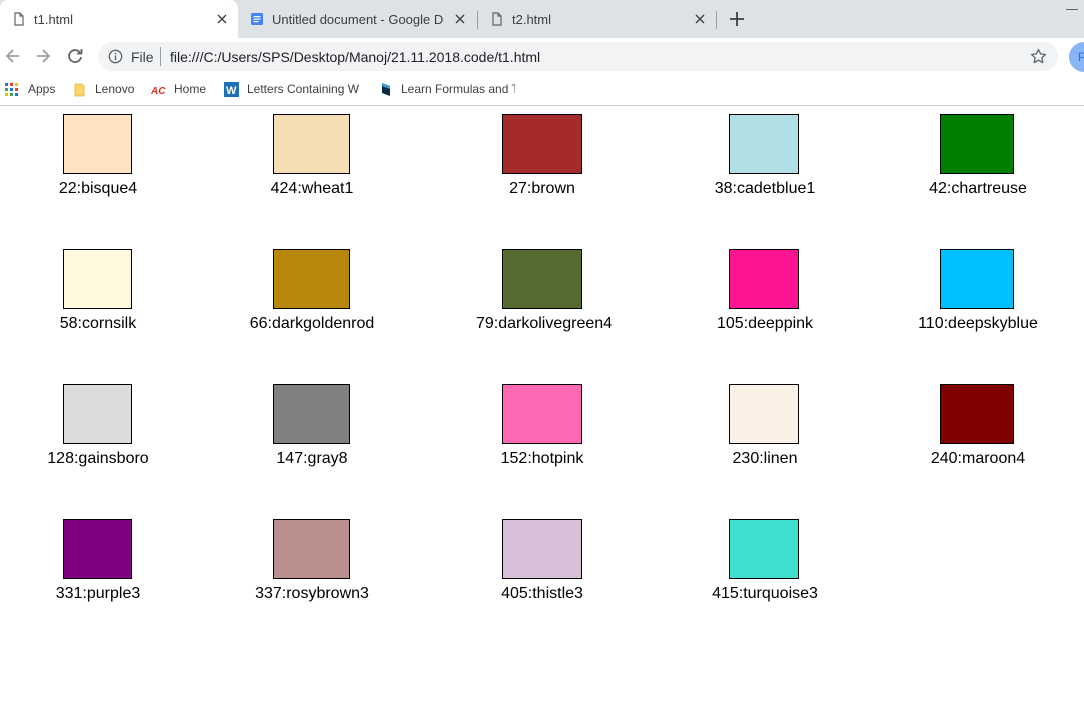 Image resolution: width=1084 pixels, height=721 pixels. I want to click on bookmark-site-icon, so click(386, 89).